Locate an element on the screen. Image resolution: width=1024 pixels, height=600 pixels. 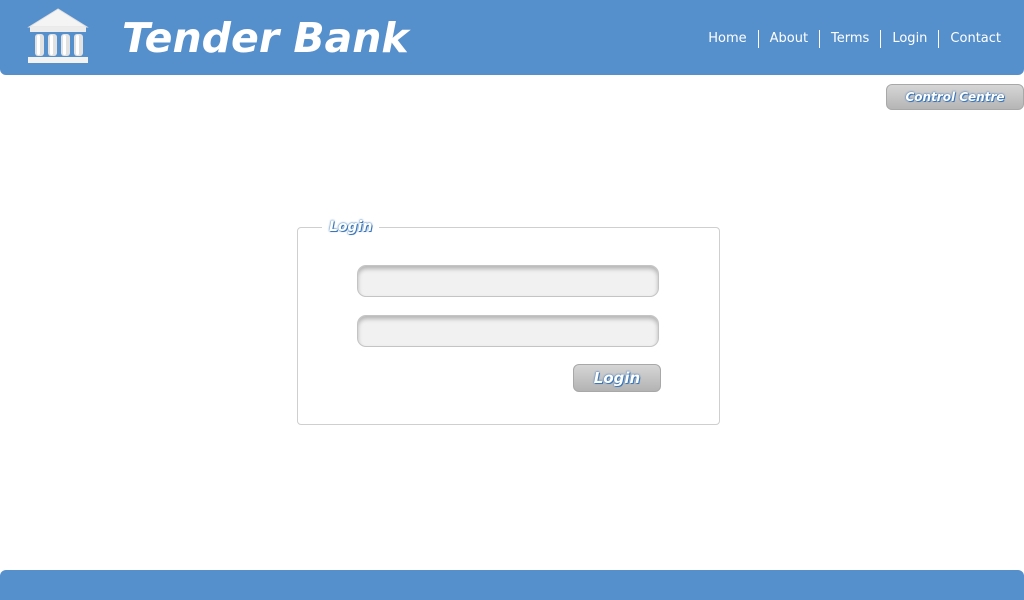
footer-bar is located at coordinates (512, 585).